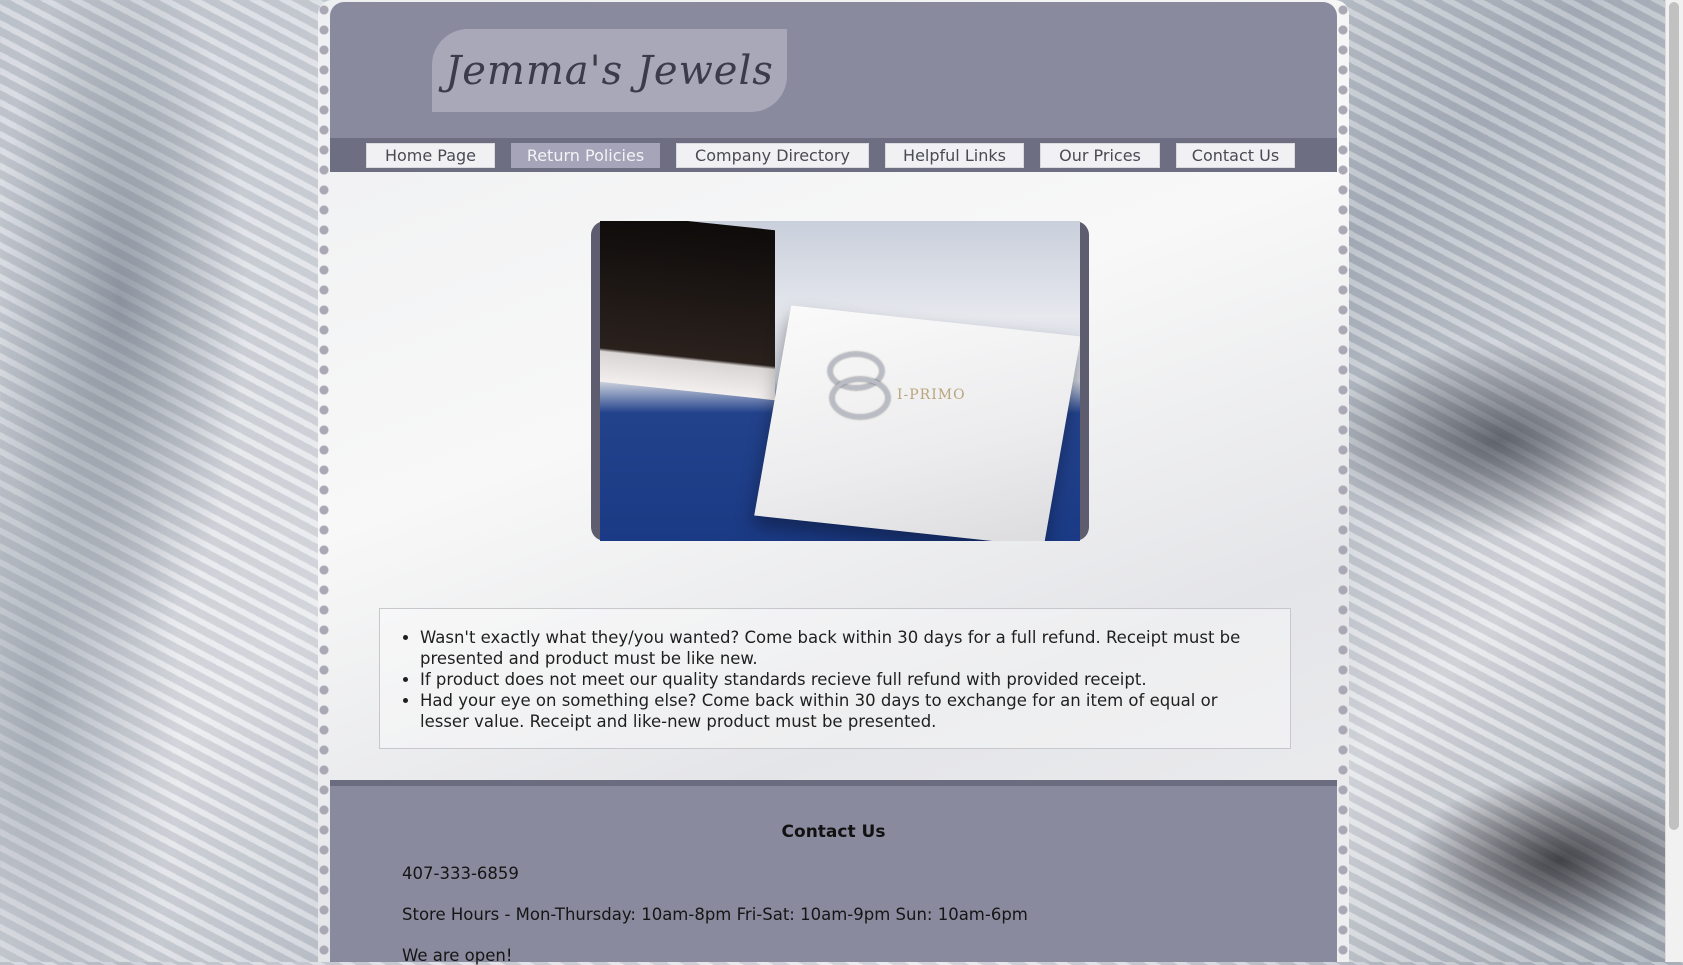 This screenshot has width=1683, height=965. I want to click on site-header: Jemma's Jewels, so click(833, 70).